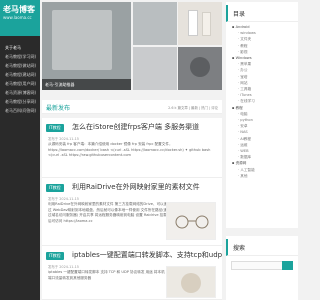 Image resolution: width=320 pixels, height=300 pixels. Describe the element at coordinates (136, 187) in the screenshot. I see `post-title: 利用RaiDrive在外网映射家里的素材文件` at that location.